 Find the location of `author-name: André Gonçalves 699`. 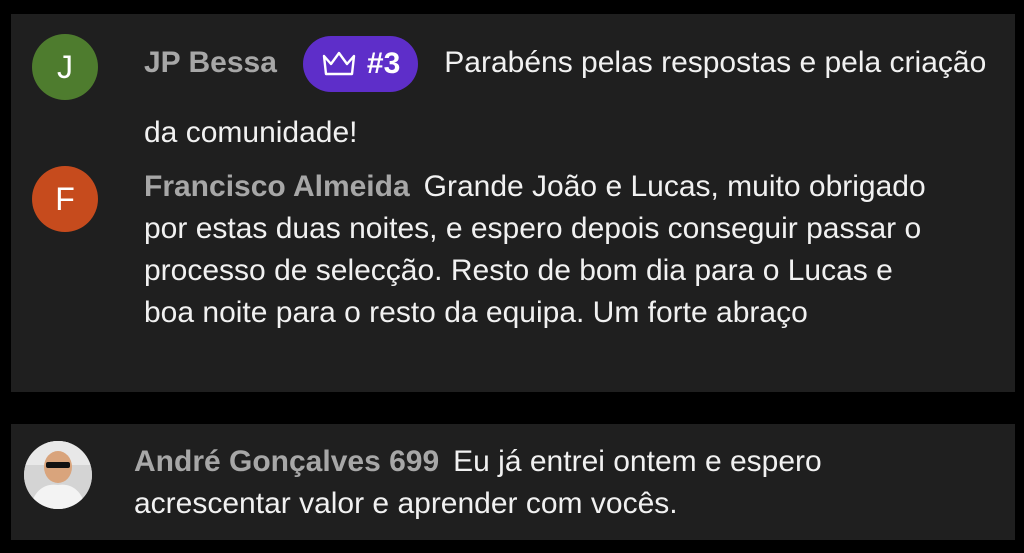

author-name: André Gonçalves 699 is located at coordinates (286, 461).